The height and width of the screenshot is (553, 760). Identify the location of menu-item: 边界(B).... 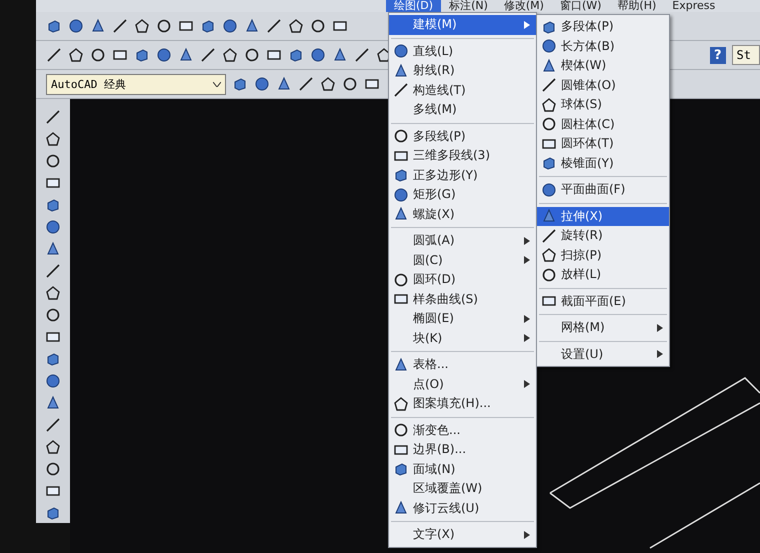
(462, 450).